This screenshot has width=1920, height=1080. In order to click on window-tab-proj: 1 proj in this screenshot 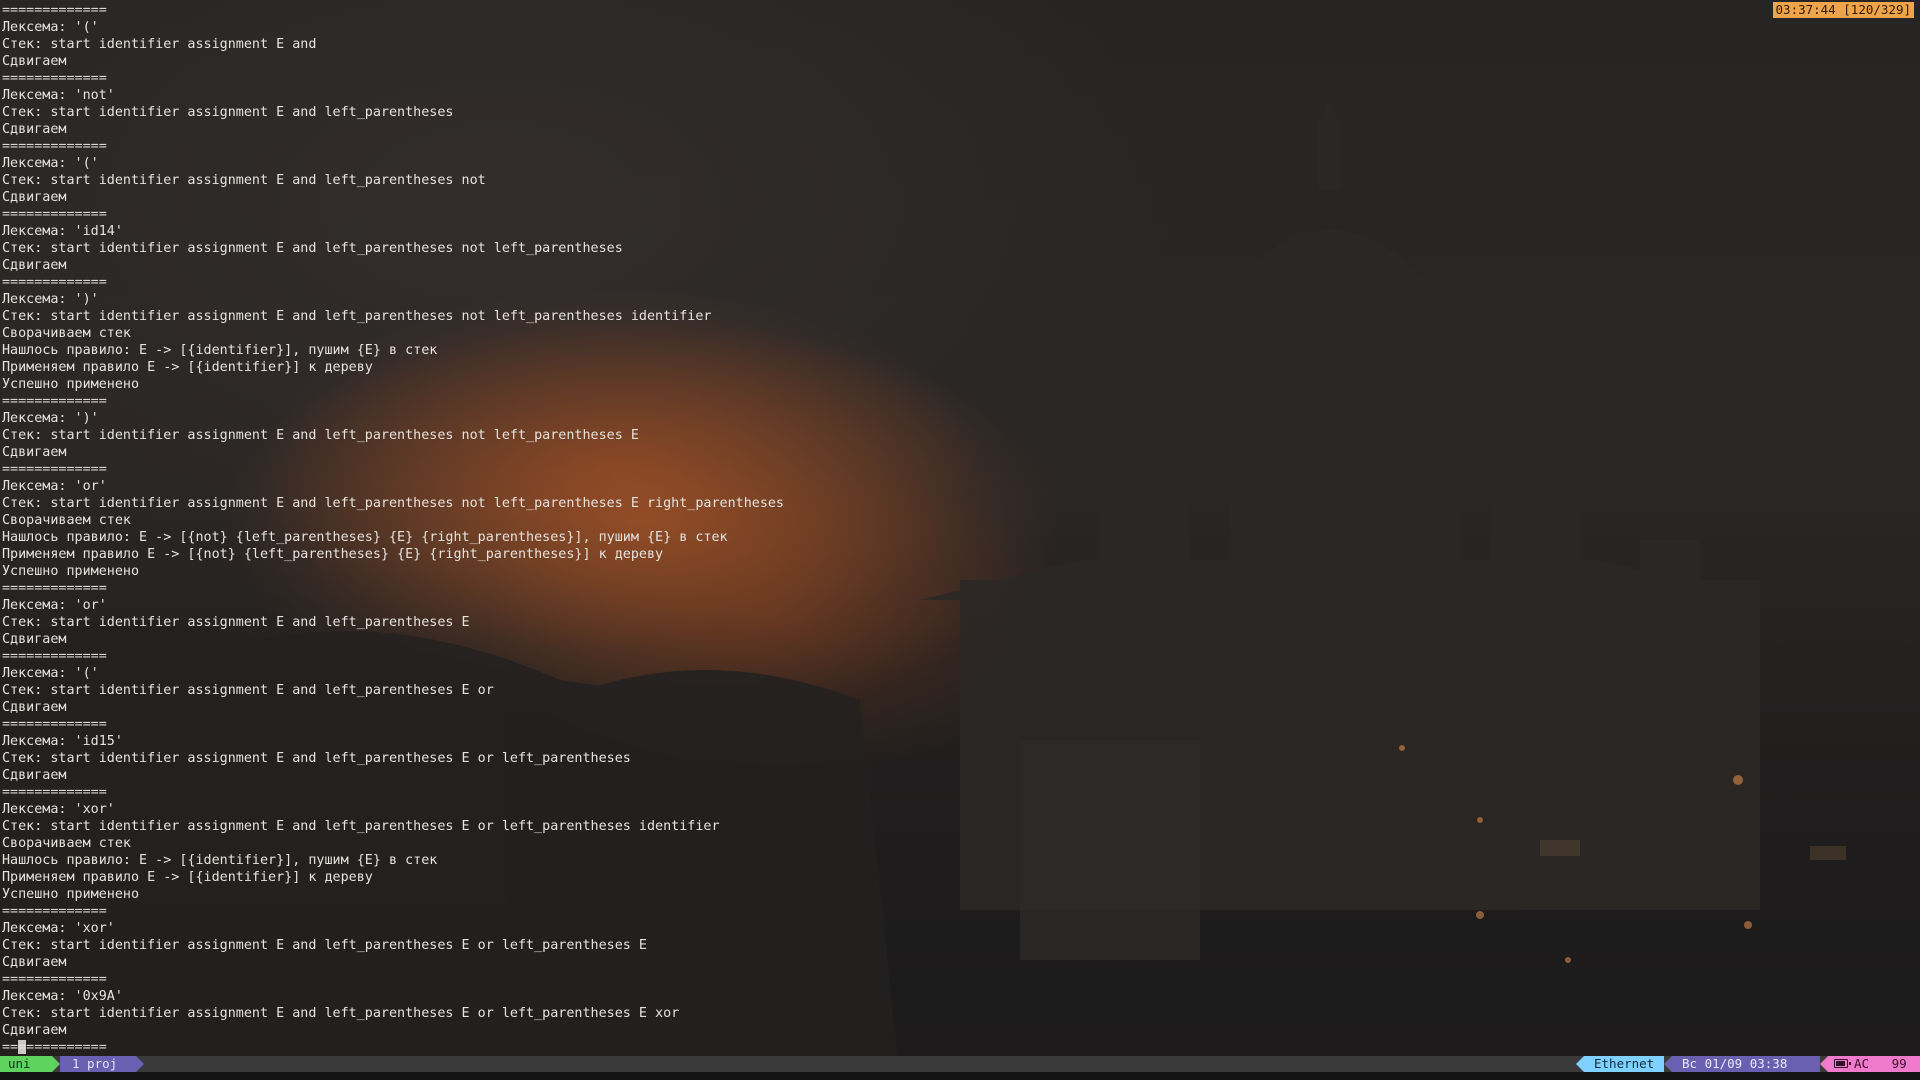, I will do `click(98, 1064)`.